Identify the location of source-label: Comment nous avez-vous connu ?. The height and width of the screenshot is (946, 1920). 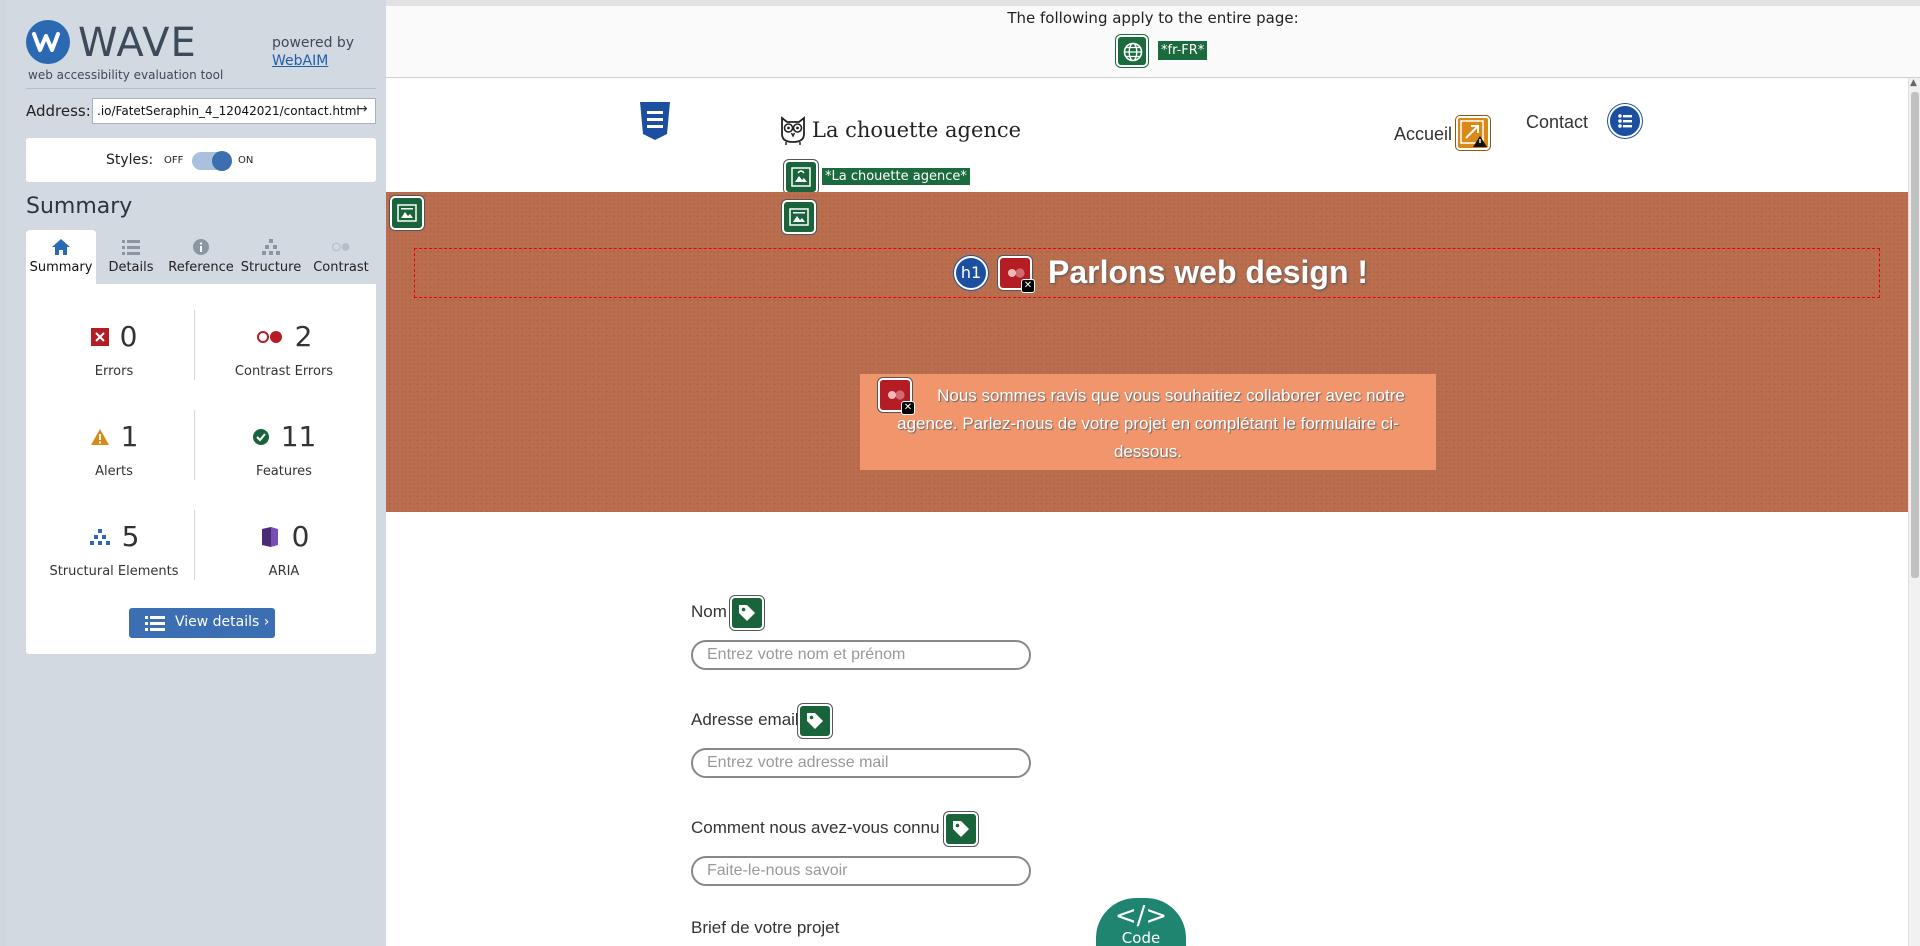
(822, 827).